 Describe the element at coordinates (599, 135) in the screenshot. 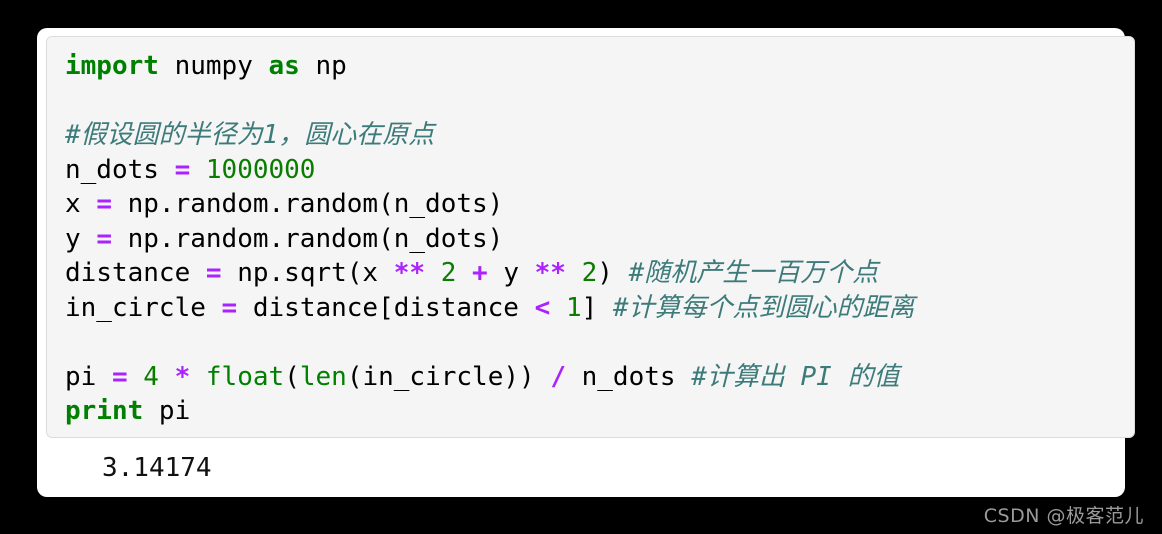

I see `code-line: #假设圆的半径为1，圆心在原点` at that location.